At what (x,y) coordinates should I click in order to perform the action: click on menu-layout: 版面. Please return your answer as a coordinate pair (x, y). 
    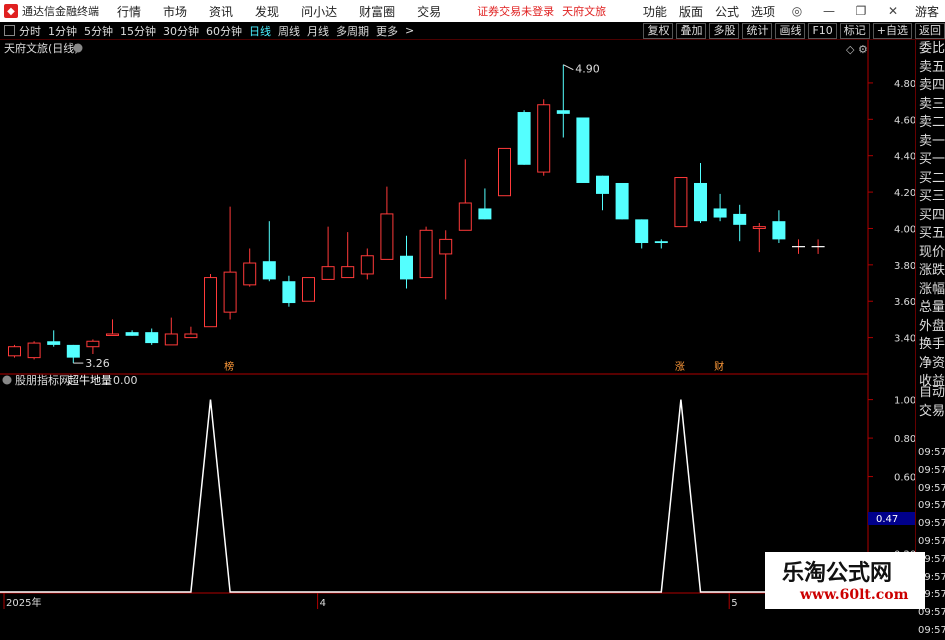
    Looking at the image, I should click on (691, 11).